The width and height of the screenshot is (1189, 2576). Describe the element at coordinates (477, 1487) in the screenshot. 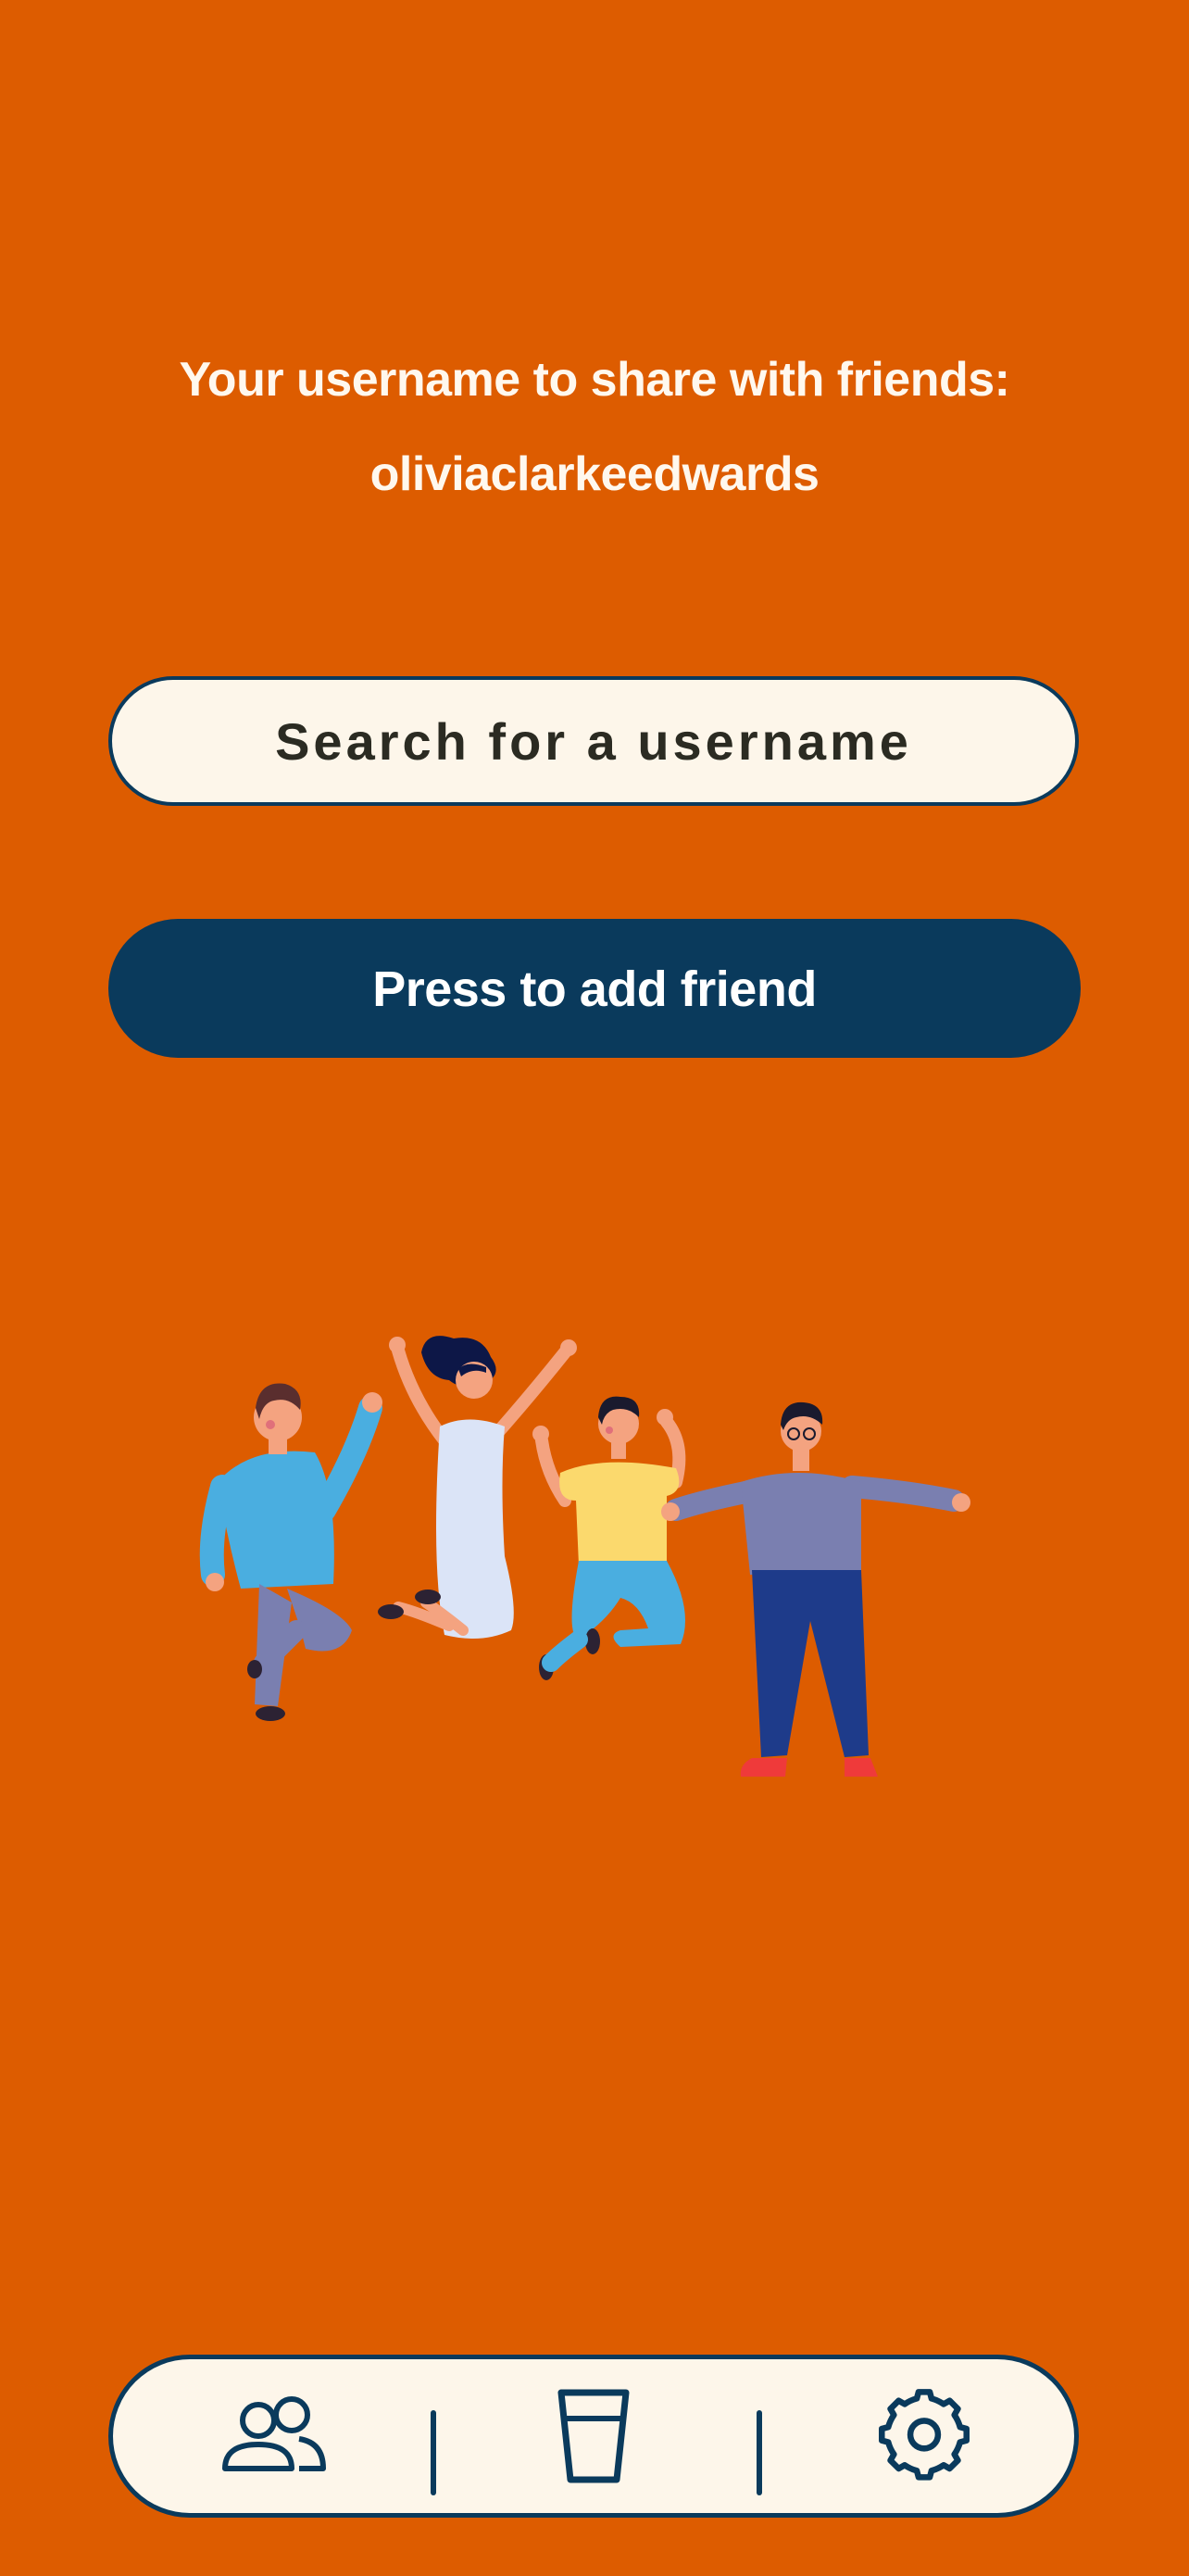

I see `person-two` at that location.